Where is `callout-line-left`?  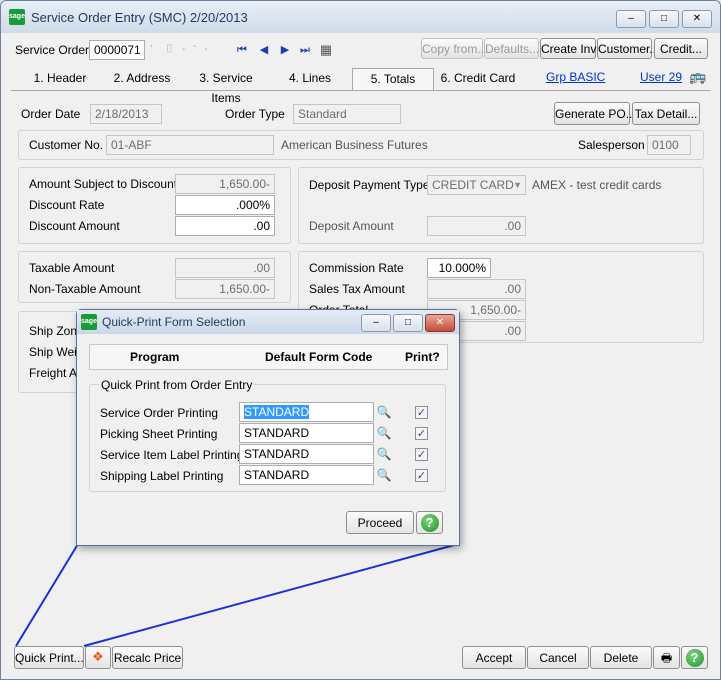
callout-line-left is located at coordinates (47, 595).